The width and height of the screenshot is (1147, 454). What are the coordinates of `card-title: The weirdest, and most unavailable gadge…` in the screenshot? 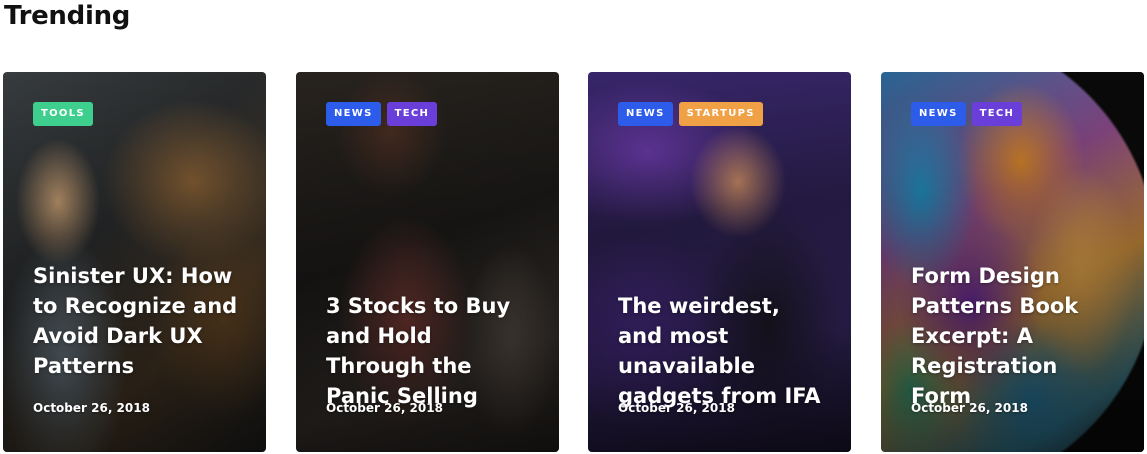 It's located at (723, 351).